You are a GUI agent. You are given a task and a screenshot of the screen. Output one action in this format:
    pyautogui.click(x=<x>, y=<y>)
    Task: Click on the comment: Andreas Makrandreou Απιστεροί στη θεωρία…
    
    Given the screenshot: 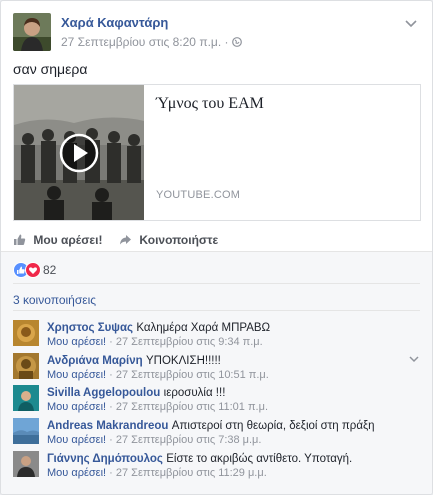 What is the action you would take?
    pyautogui.click(x=216, y=432)
    